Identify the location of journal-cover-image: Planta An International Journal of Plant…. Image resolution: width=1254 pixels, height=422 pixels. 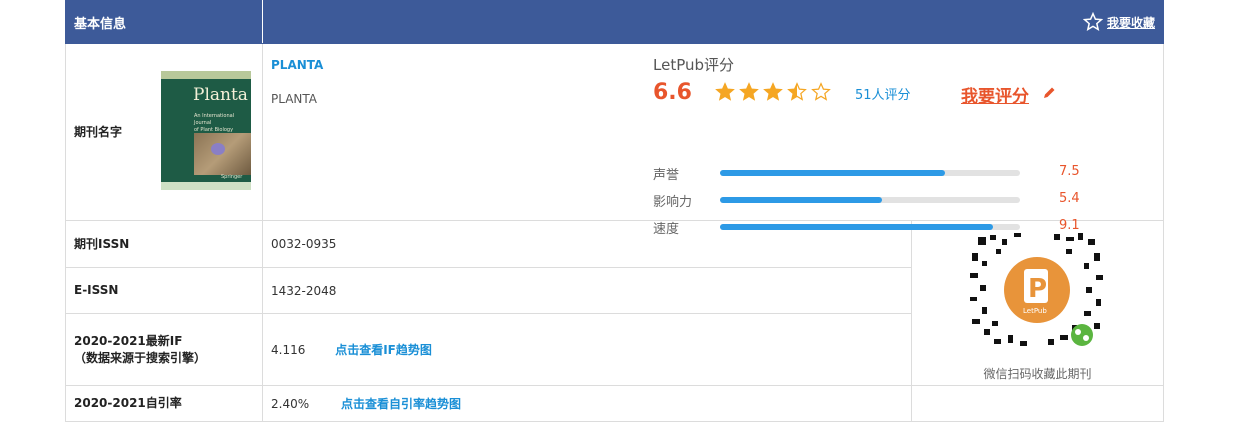
(206, 130).